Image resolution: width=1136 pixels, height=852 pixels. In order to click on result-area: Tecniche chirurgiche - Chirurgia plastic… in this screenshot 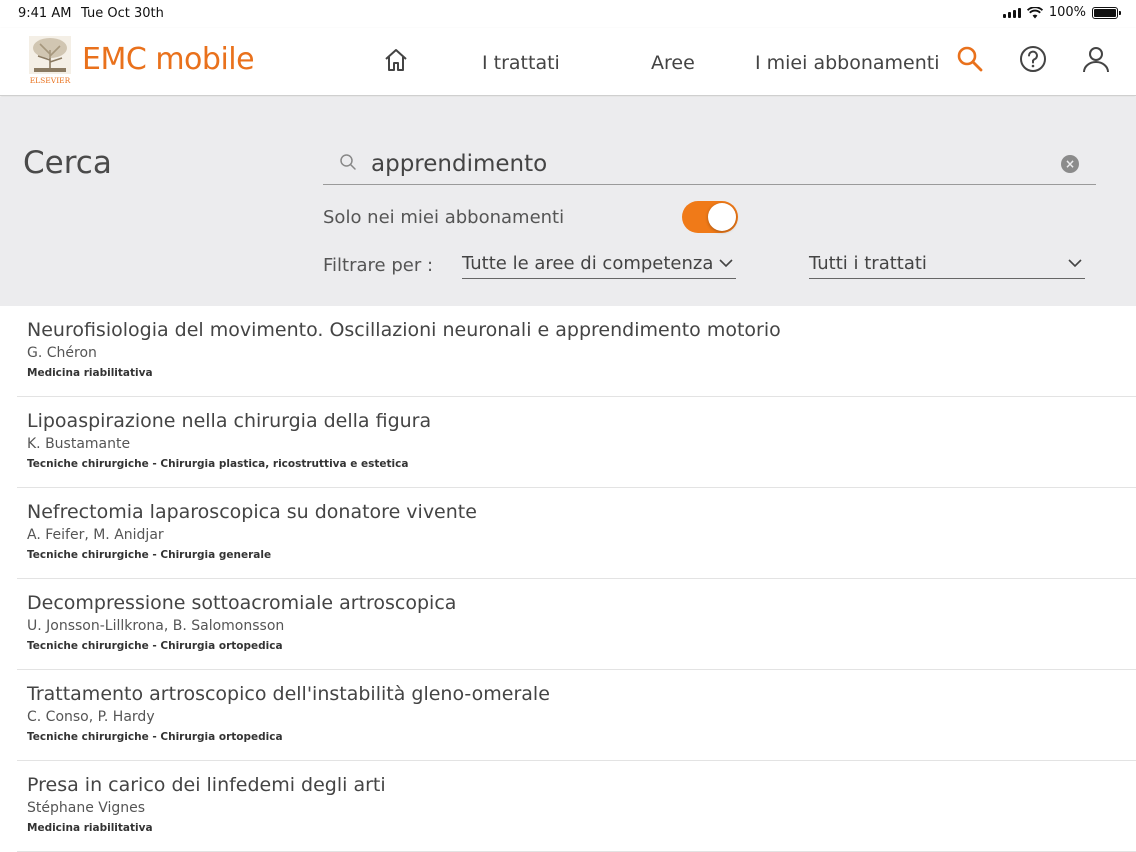, I will do `click(218, 464)`.